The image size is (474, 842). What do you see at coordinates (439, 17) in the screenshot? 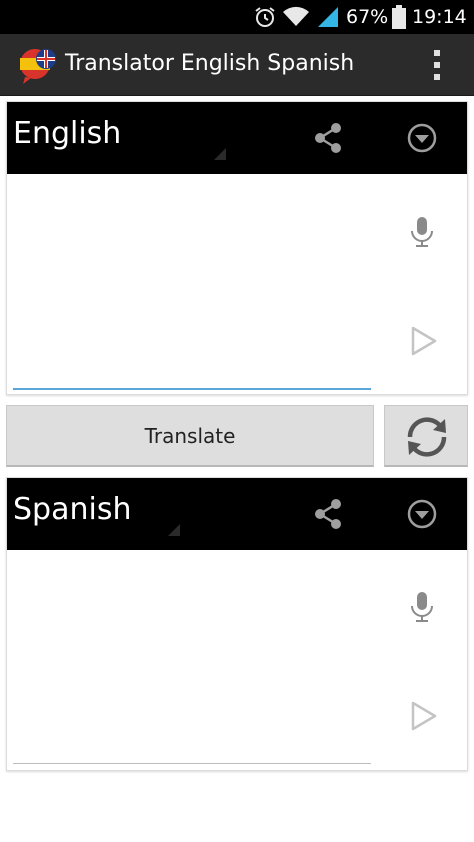
I see `status-time: 19:14` at bounding box center [439, 17].